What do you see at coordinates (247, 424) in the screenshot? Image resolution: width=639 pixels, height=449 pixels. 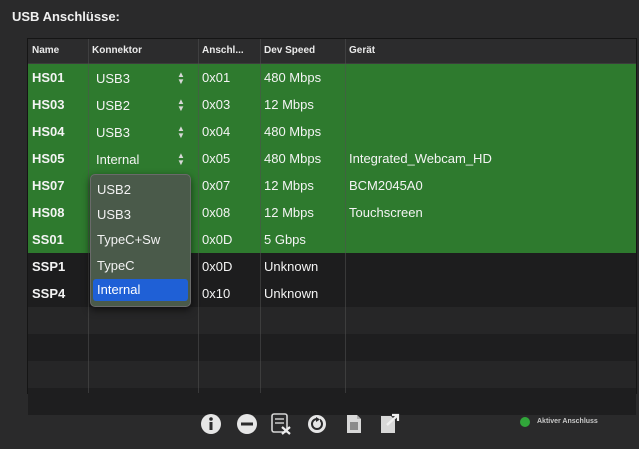 I see `remove-icon` at bounding box center [247, 424].